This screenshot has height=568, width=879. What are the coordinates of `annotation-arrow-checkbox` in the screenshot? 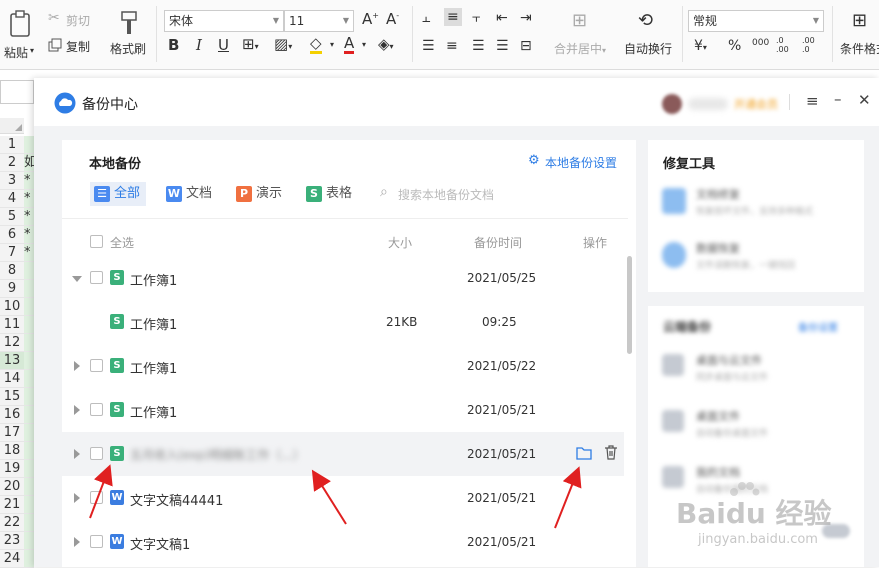 It's located at (101, 491).